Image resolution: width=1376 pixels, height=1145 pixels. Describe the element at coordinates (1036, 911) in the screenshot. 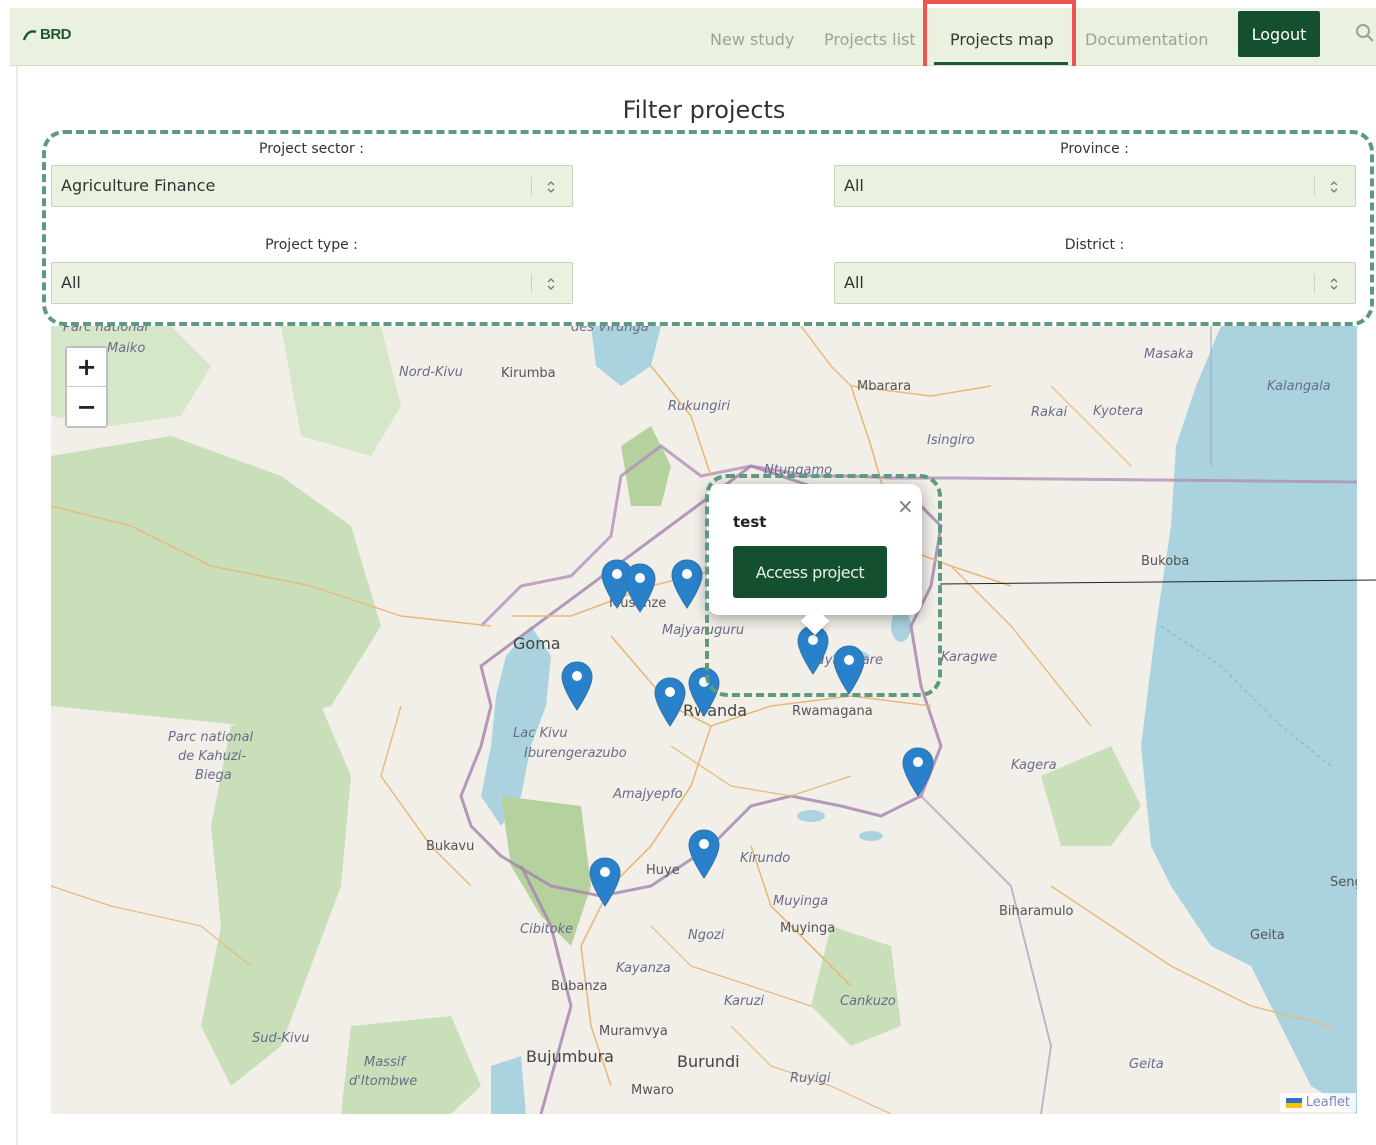

I see `map-label: Biharamulo` at that location.